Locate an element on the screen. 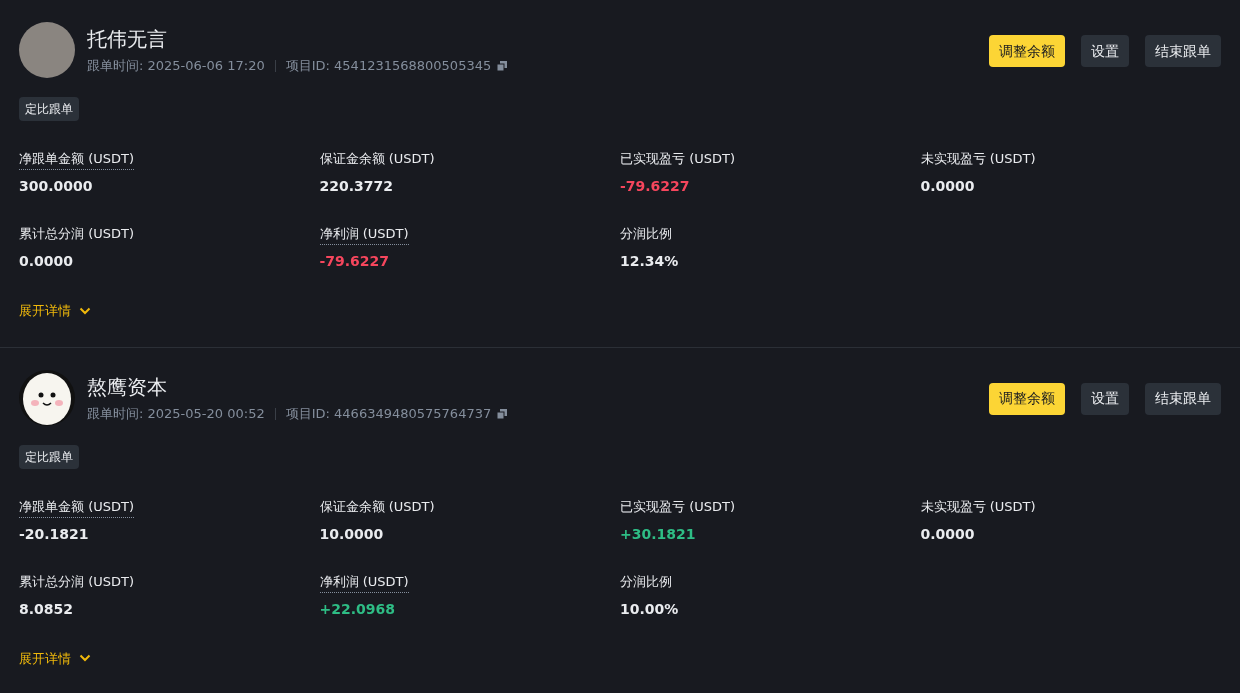 Image resolution: width=1240 pixels, height=693 pixels. stat-value: +22.0968 is located at coordinates (357, 609).